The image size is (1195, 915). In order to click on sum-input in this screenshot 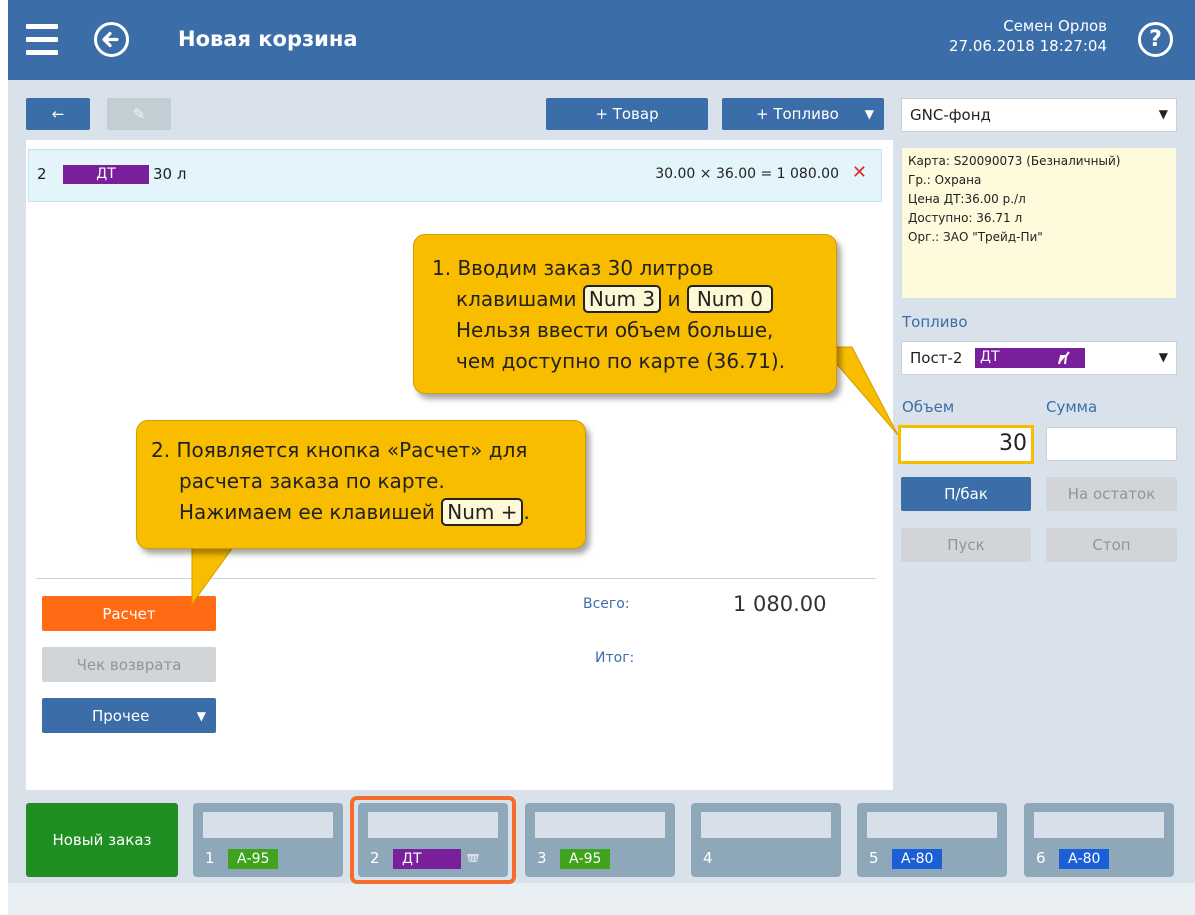, I will do `click(1111, 444)`.